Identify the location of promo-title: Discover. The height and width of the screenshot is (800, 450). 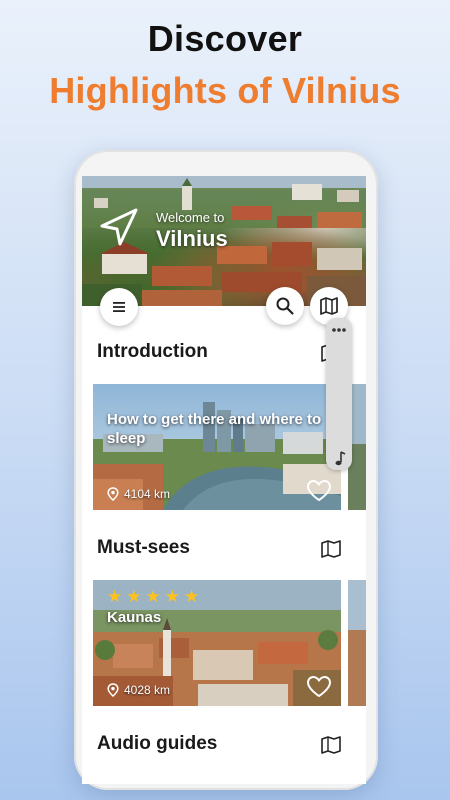
(225, 38).